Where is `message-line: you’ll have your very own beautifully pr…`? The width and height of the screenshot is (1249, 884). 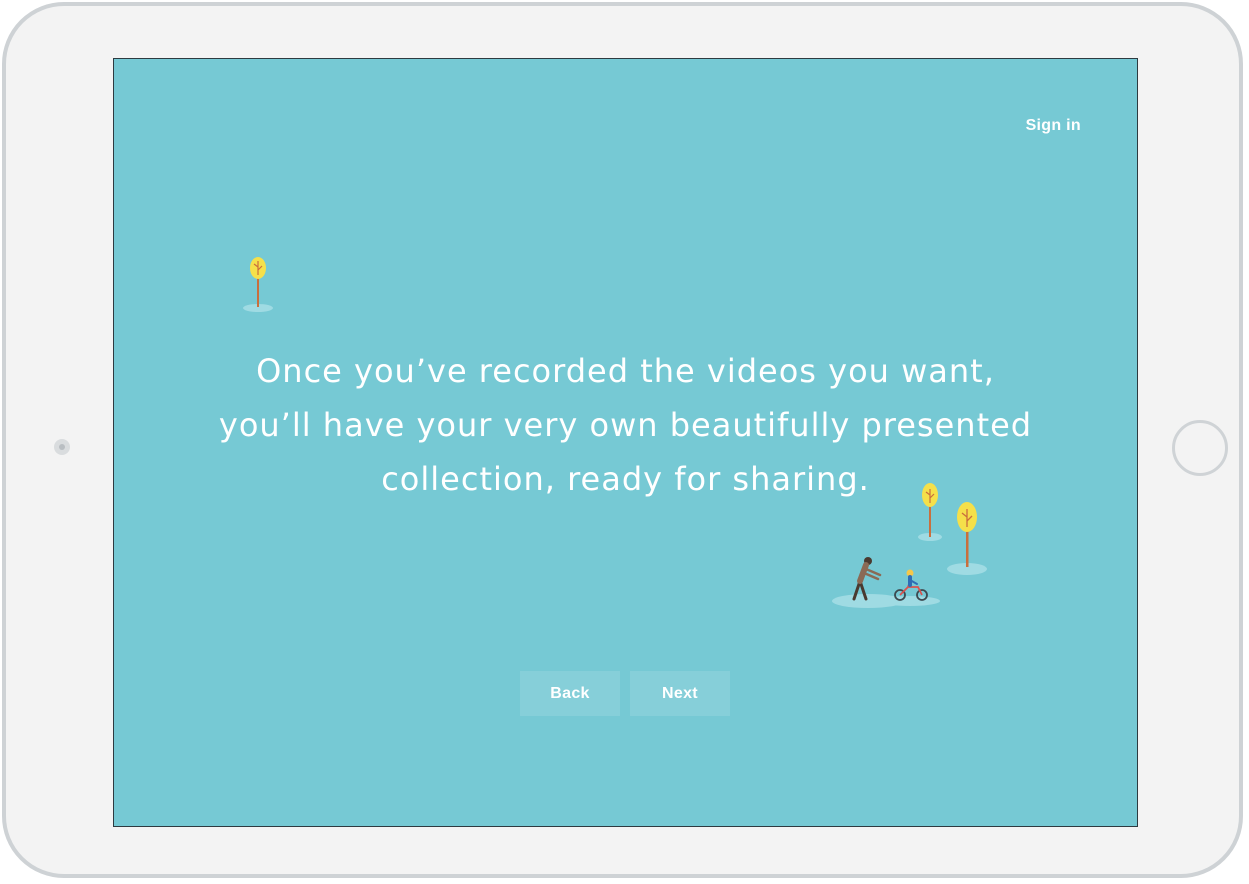 message-line: you’ll have your very own beautifully pr… is located at coordinates (625, 425).